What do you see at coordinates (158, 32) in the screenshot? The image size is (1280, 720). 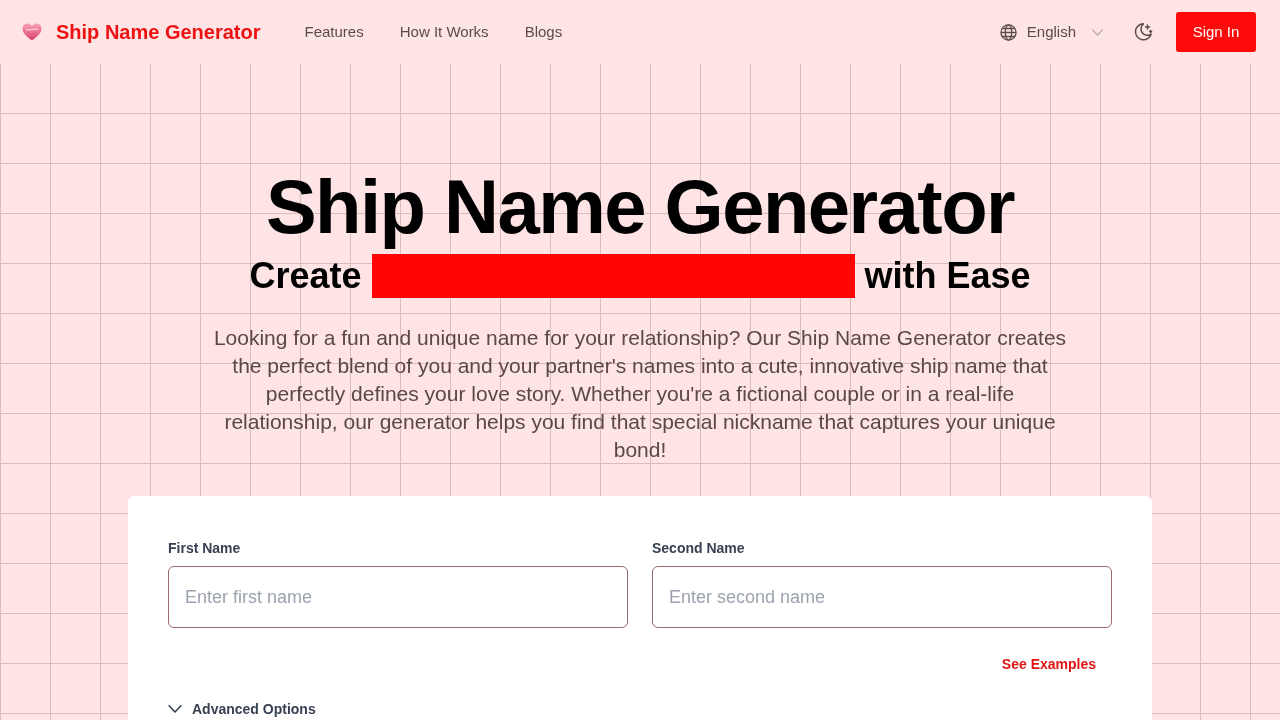 I see `site-title: Ship Name Generator` at bounding box center [158, 32].